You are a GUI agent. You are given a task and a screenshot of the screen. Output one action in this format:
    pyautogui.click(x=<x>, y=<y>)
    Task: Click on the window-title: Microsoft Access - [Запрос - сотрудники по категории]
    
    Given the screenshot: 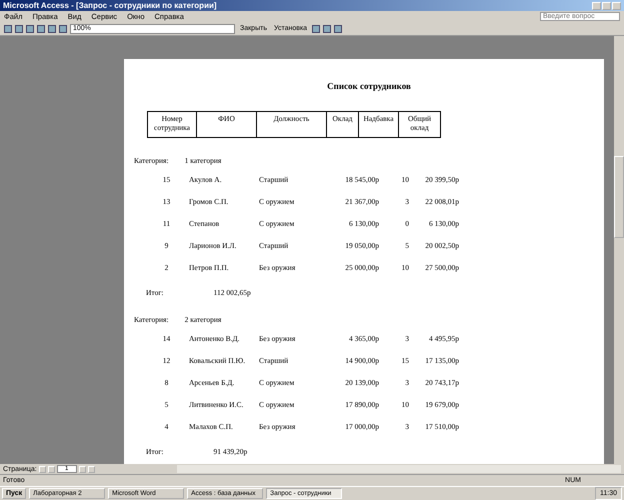 What is the action you would take?
    pyautogui.click(x=110, y=5)
    